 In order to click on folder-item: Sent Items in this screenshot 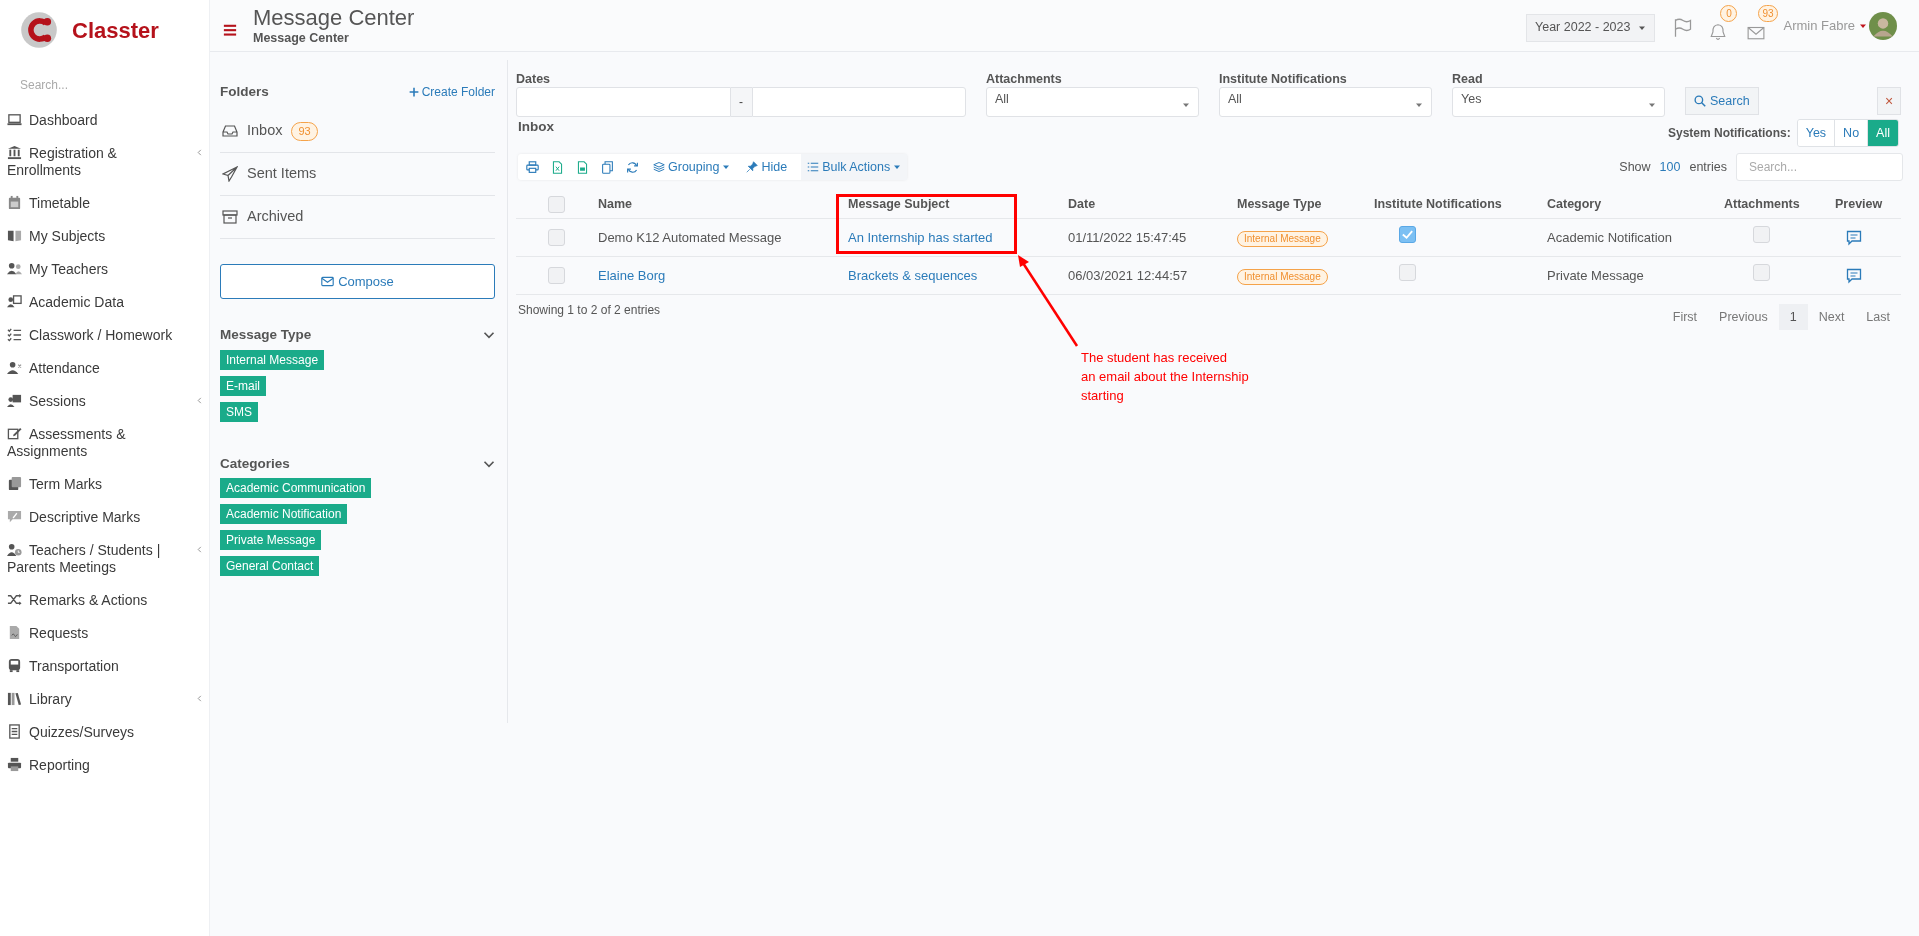, I will do `click(357, 175)`.